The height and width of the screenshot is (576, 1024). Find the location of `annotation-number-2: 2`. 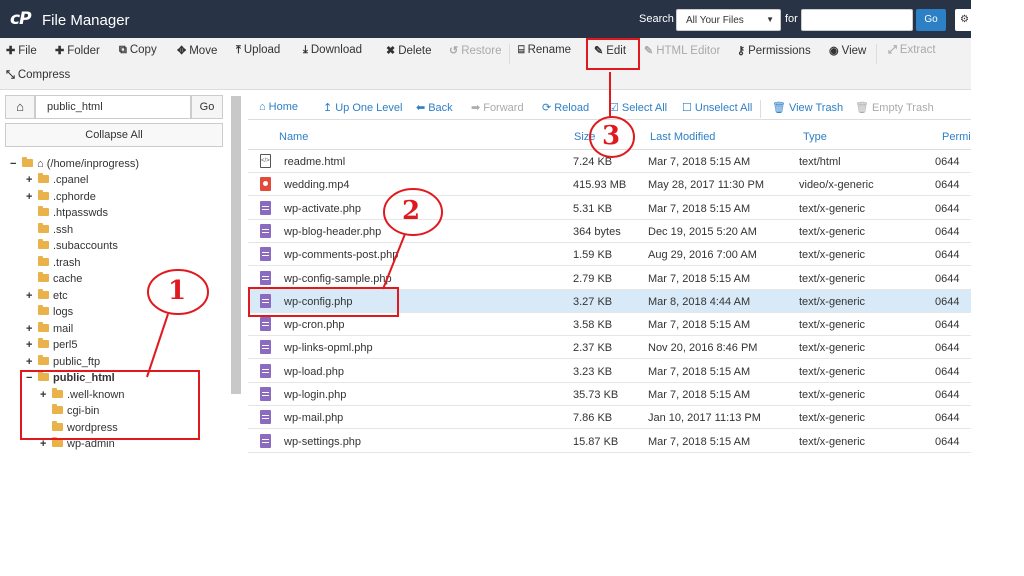

annotation-number-2: 2 is located at coordinates (411, 211).